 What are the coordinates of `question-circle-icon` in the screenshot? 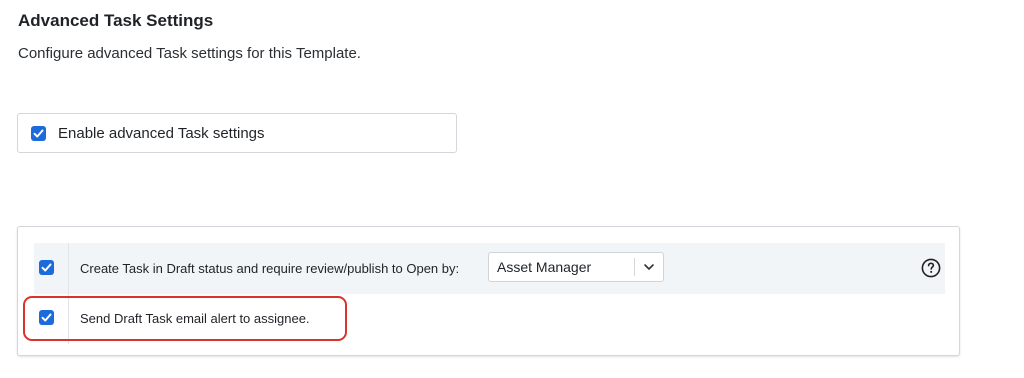 It's located at (931, 268).